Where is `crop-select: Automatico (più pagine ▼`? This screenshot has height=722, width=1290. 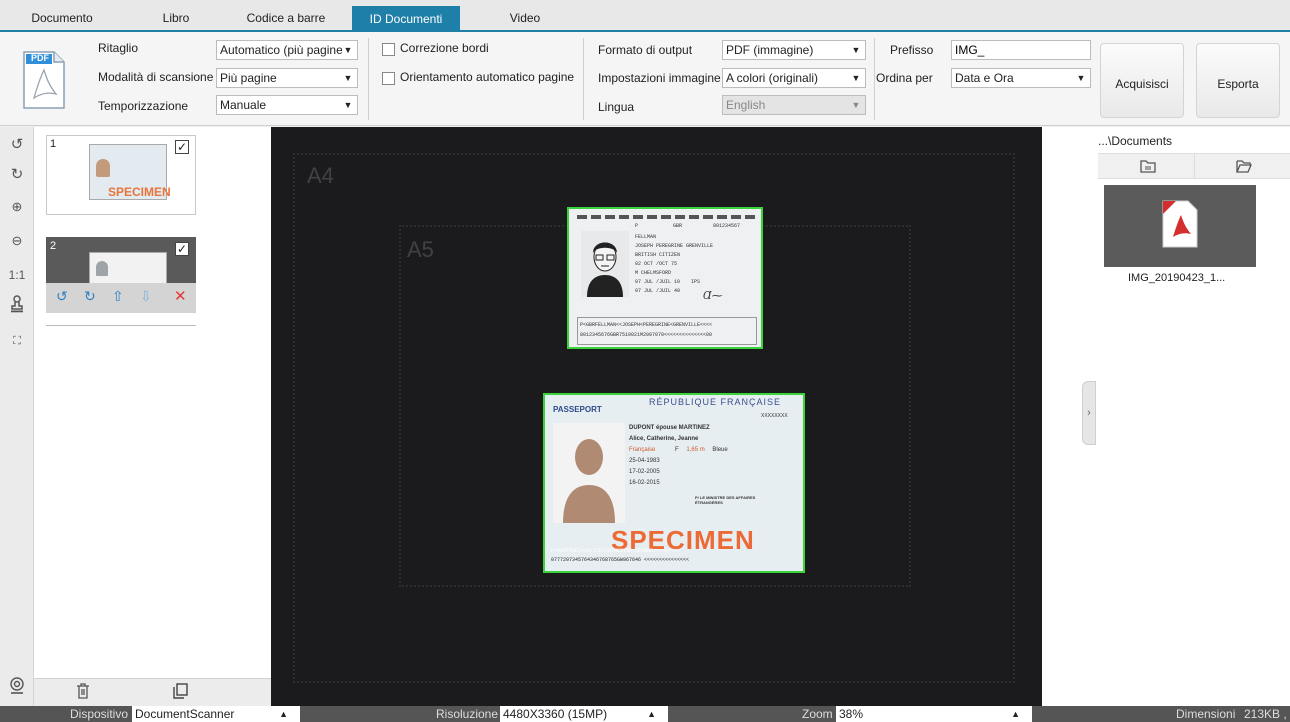 crop-select: Automatico (più pagine ▼ is located at coordinates (287, 50).